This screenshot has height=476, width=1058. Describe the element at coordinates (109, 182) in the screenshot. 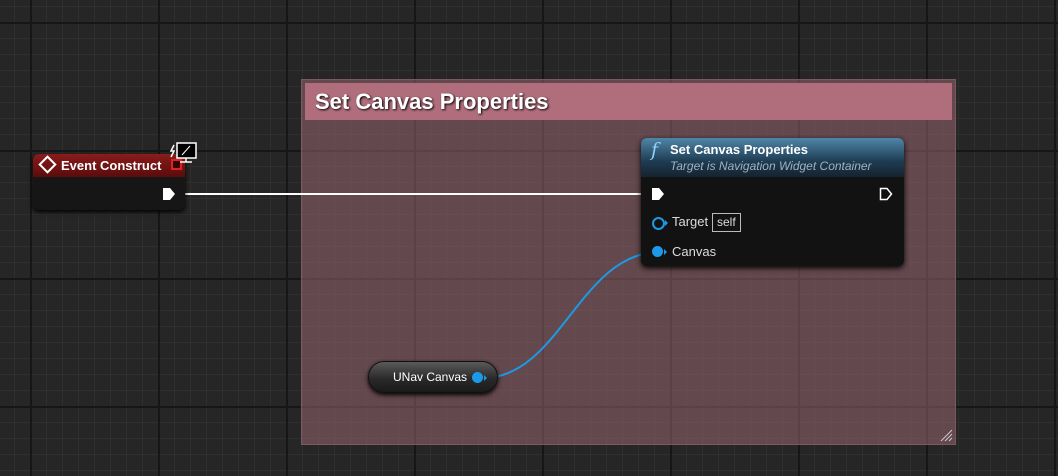

I see `event-construct-node: Event Construct` at that location.